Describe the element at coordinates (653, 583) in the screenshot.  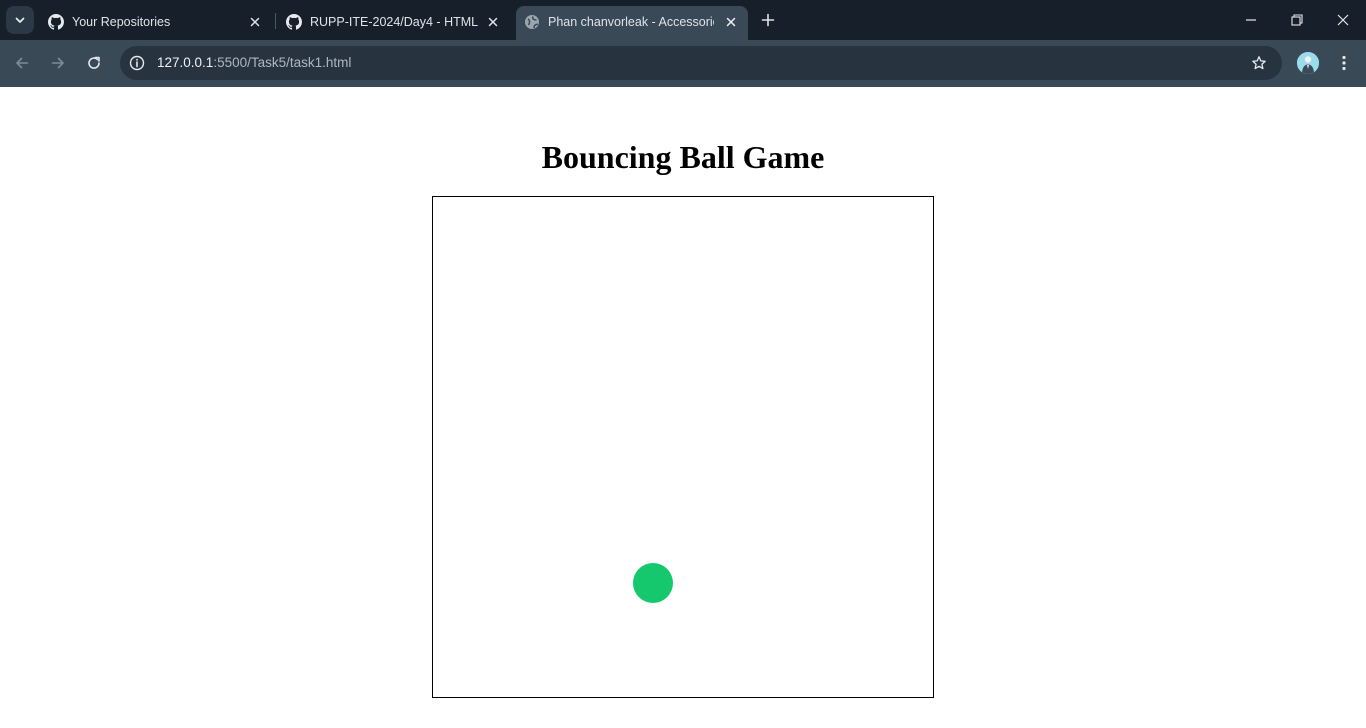
I see `bouncing-ball` at that location.